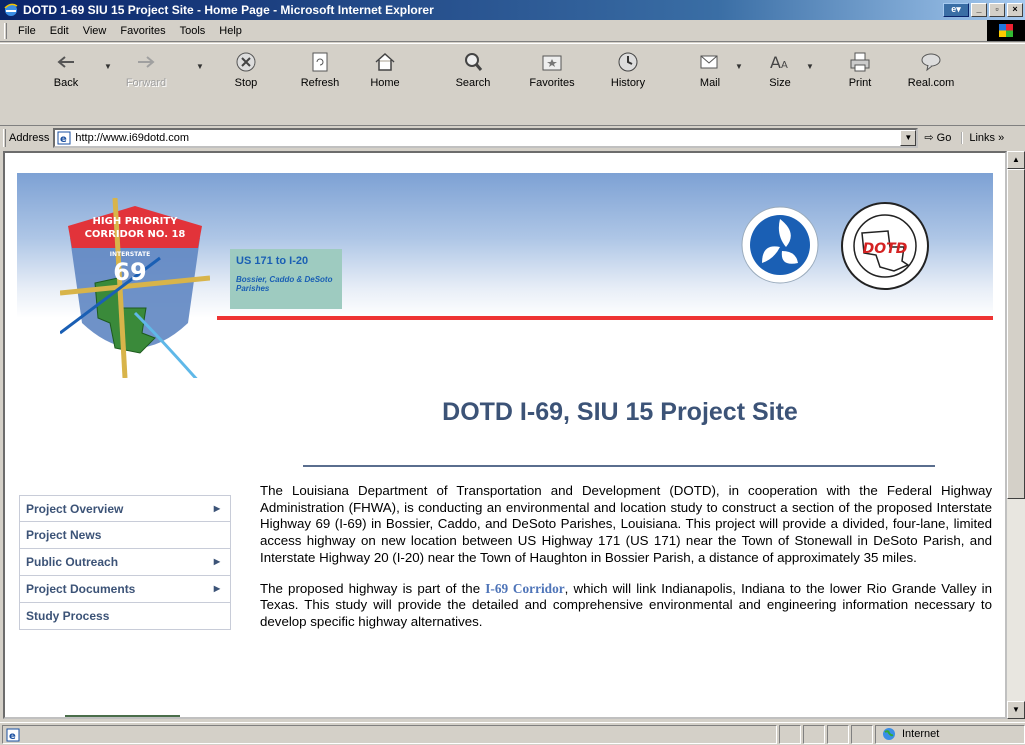  Describe the element at coordinates (230, 31) in the screenshot. I see `menu-help: Help` at that location.